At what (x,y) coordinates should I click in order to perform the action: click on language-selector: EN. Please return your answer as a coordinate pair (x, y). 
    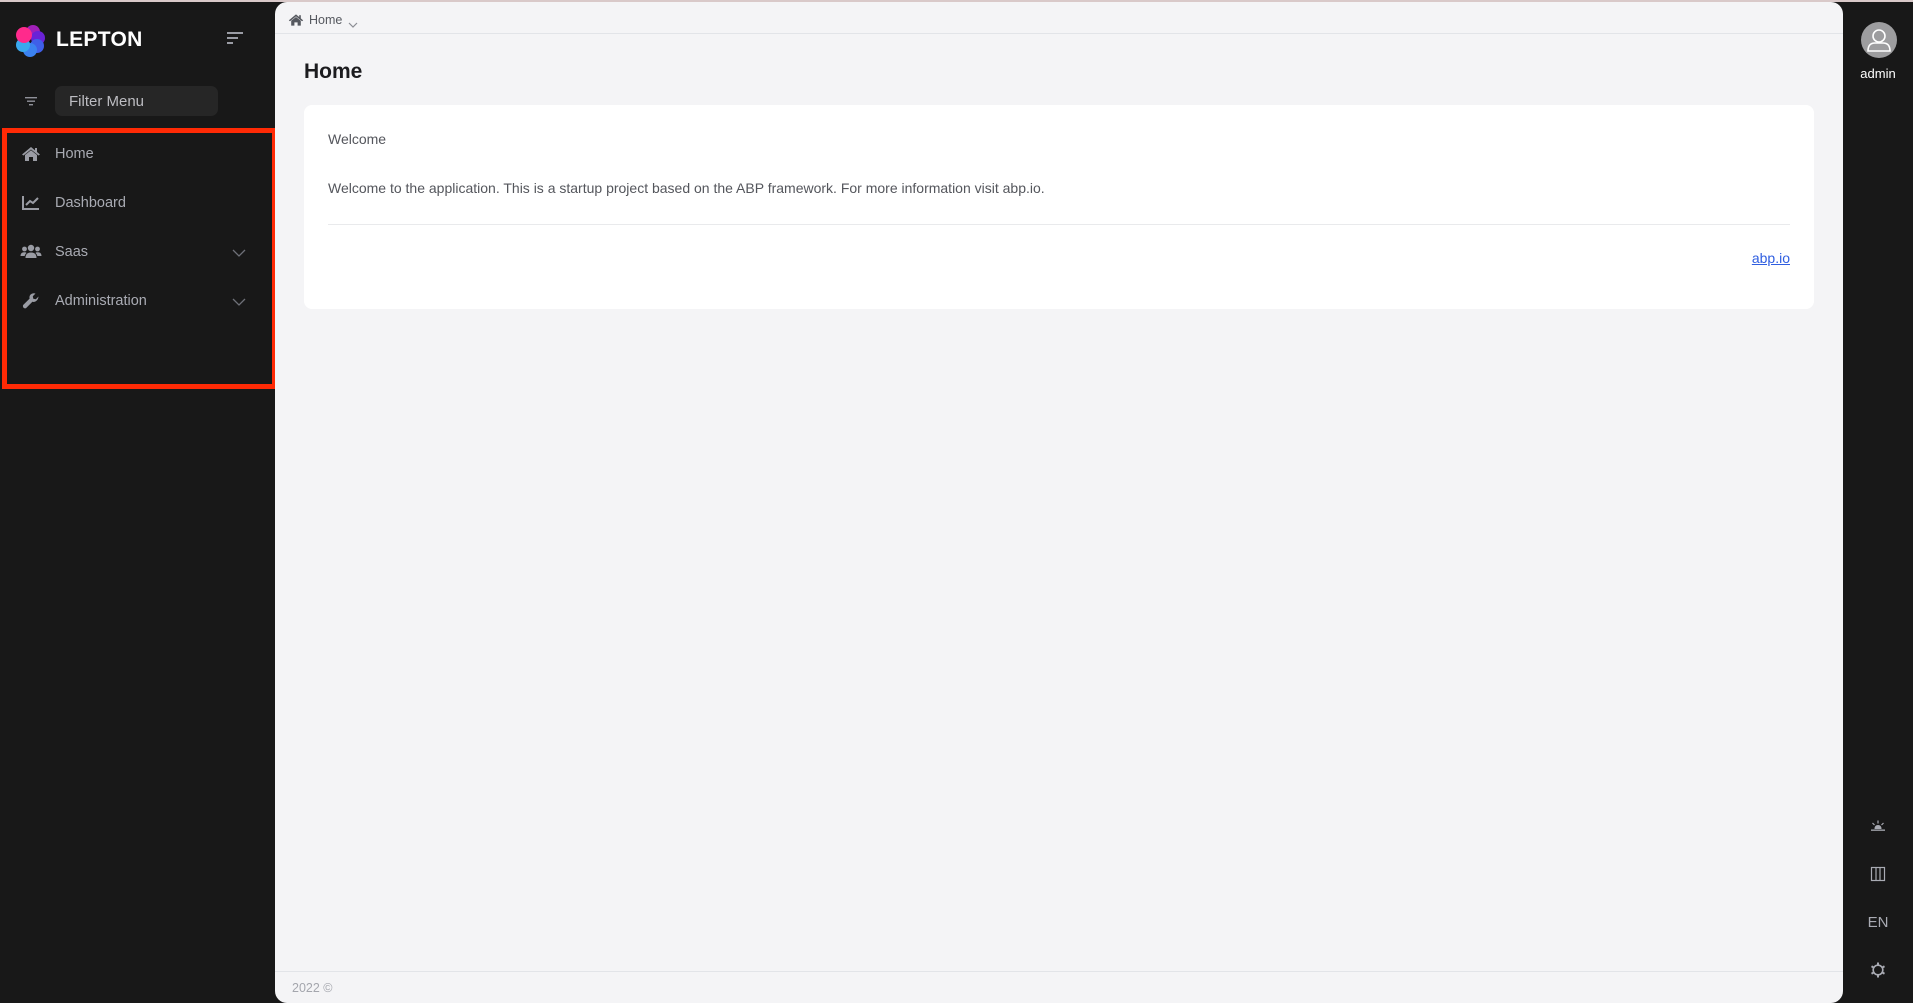
    Looking at the image, I should click on (1878, 922).